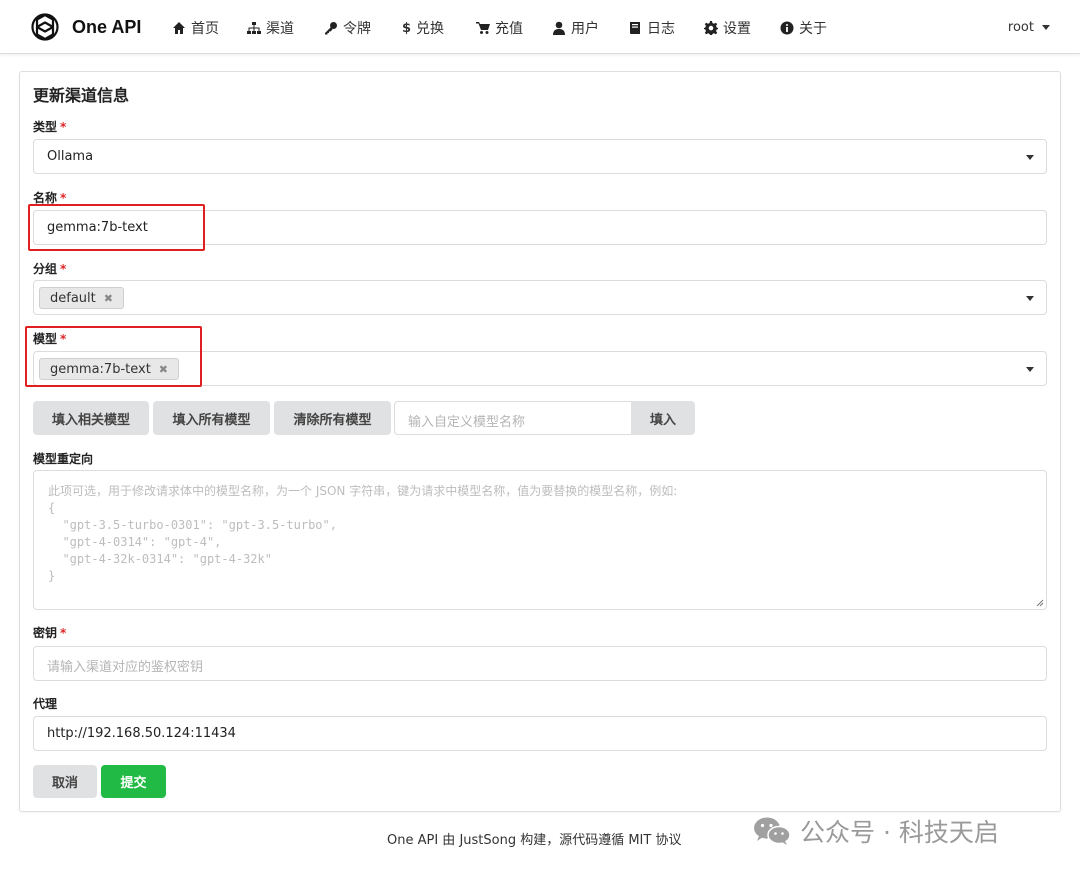 This screenshot has height=874, width=1080. I want to click on name-highlight-box, so click(116, 227).